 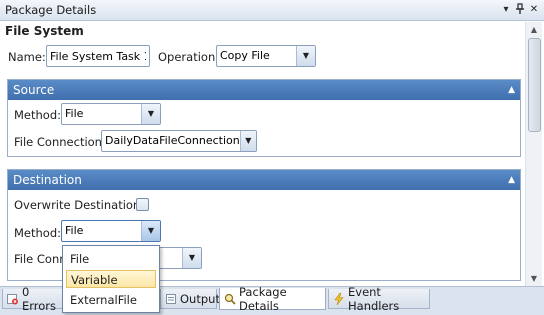 What do you see at coordinates (534, 29) in the screenshot?
I see `scroll-up-icon: ▲` at bounding box center [534, 29].